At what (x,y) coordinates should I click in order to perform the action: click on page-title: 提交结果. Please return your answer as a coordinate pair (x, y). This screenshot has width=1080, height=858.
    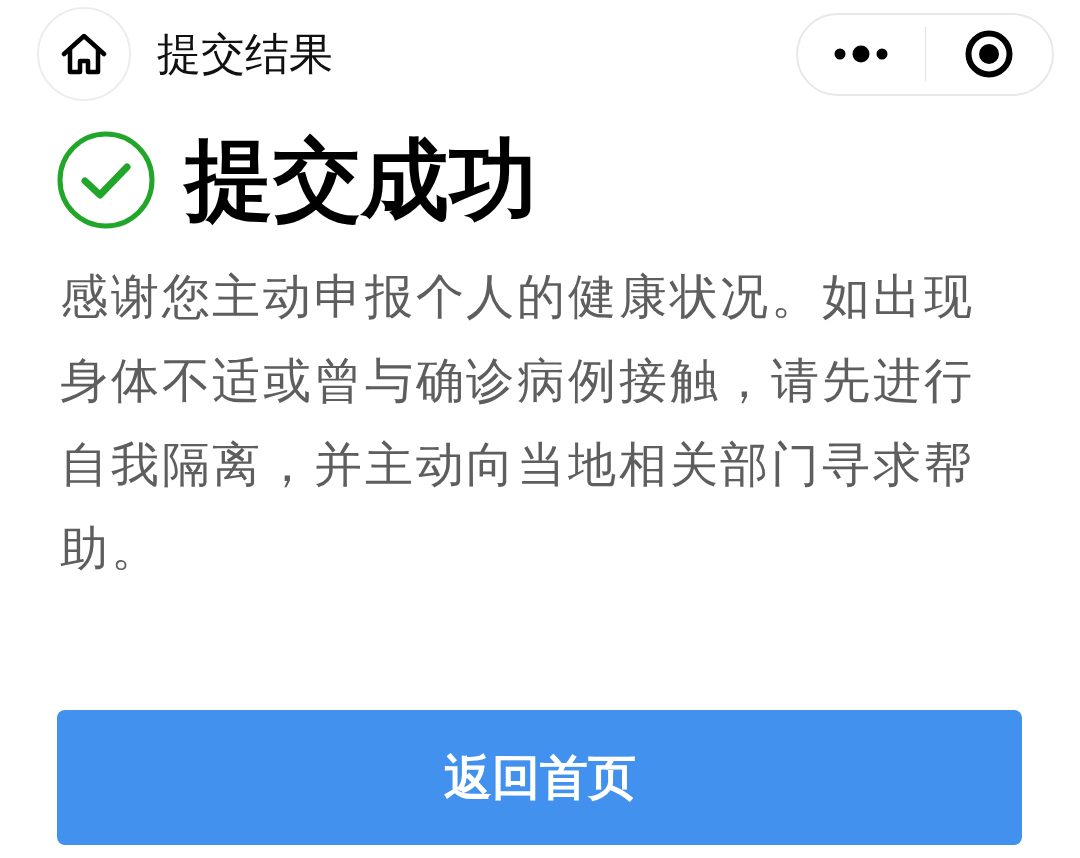
    Looking at the image, I should click on (245, 53).